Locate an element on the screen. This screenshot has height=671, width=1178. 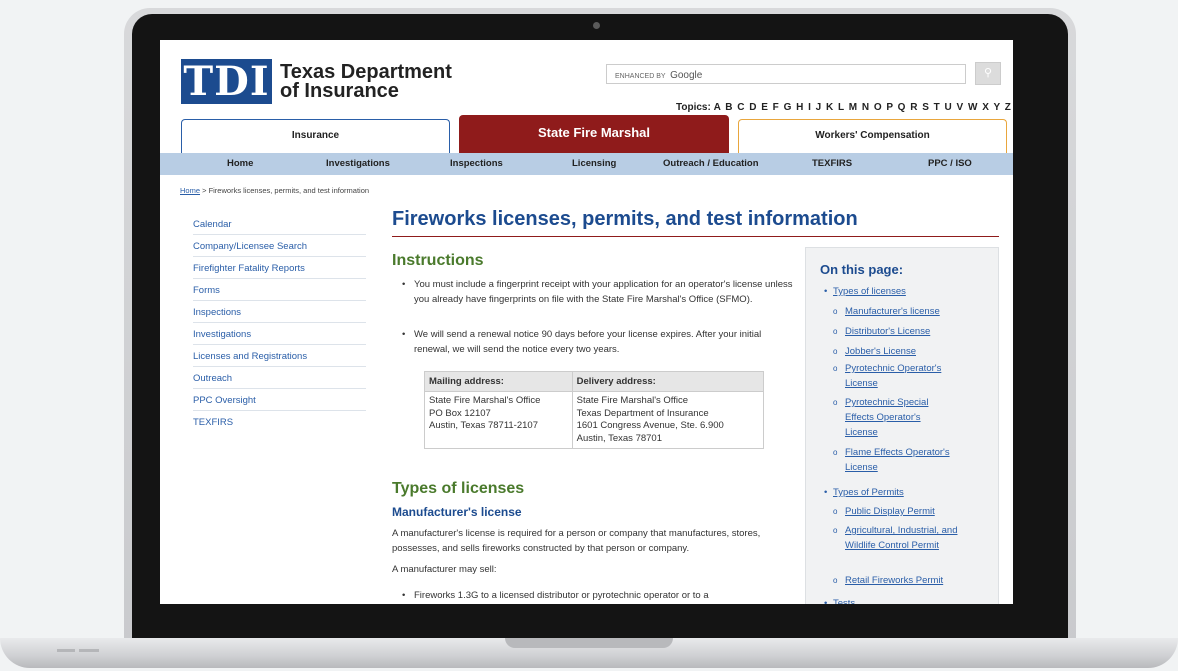
tdi-logo-mark: TDI is located at coordinates (226, 81).